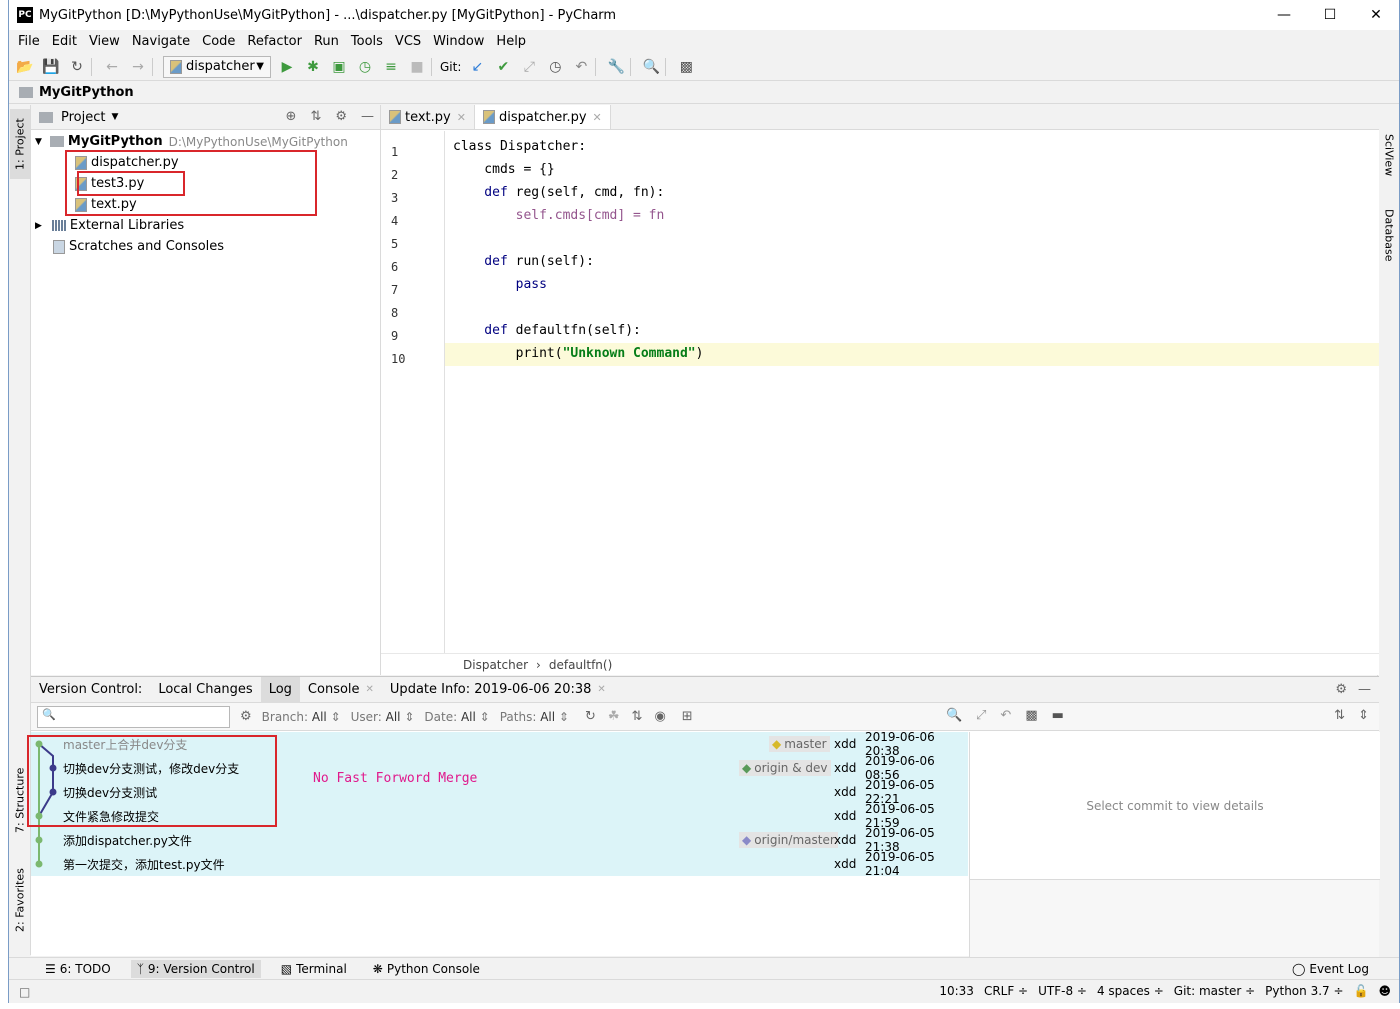  I want to click on menu-file: File, so click(29, 41).